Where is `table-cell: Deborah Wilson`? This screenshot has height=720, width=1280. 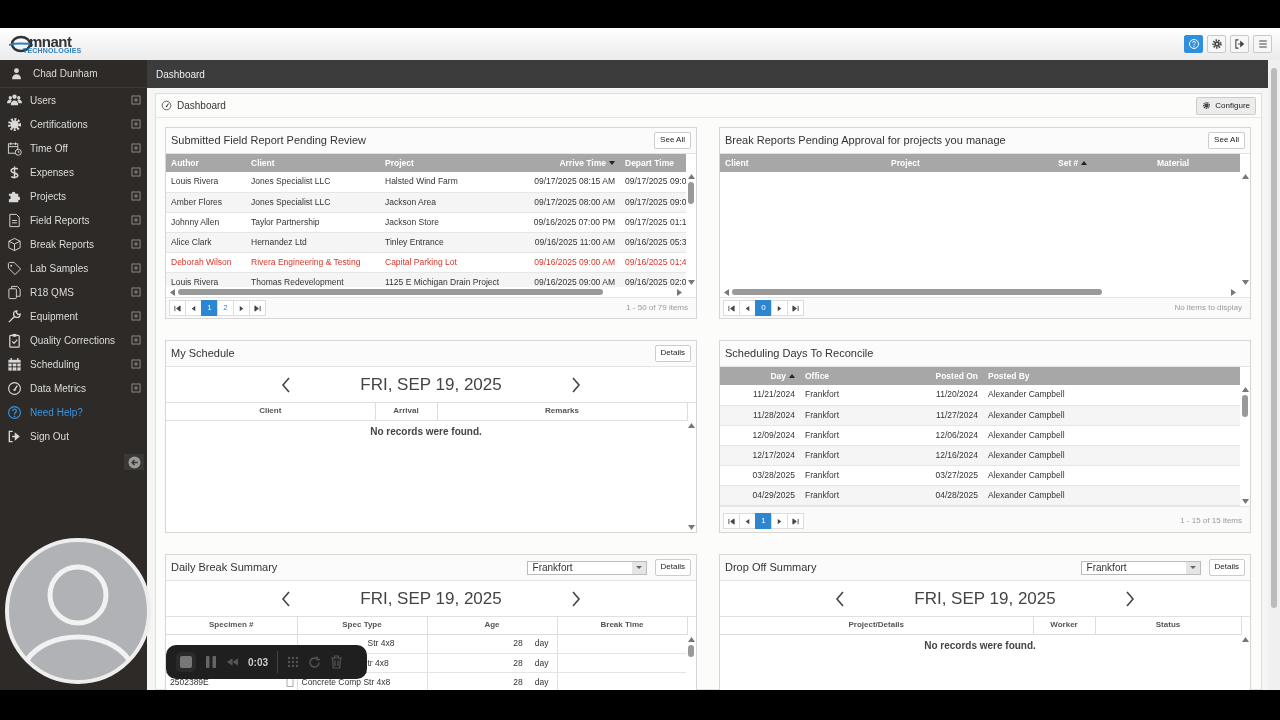
table-cell: Deborah Wilson is located at coordinates (206, 262).